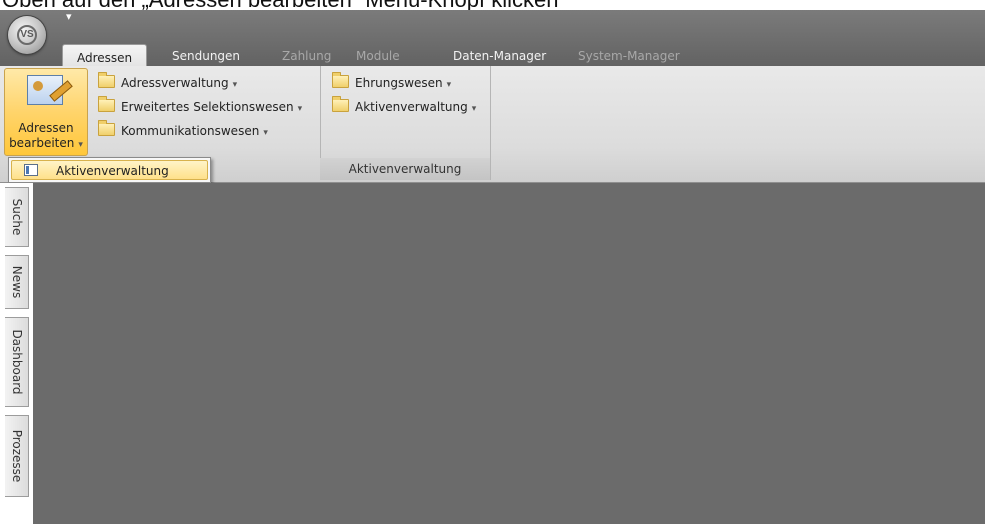 The width and height of the screenshot is (985, 524). Describe the element at coordinates (31, 170) in the screenshot. I see `window-icon` at that location.